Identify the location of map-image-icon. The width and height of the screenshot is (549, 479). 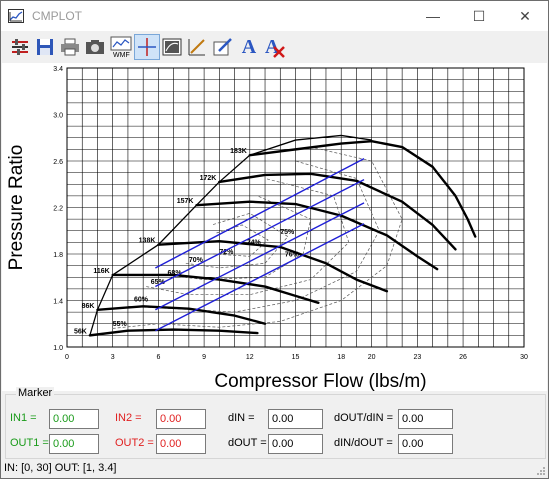
(172, 47).